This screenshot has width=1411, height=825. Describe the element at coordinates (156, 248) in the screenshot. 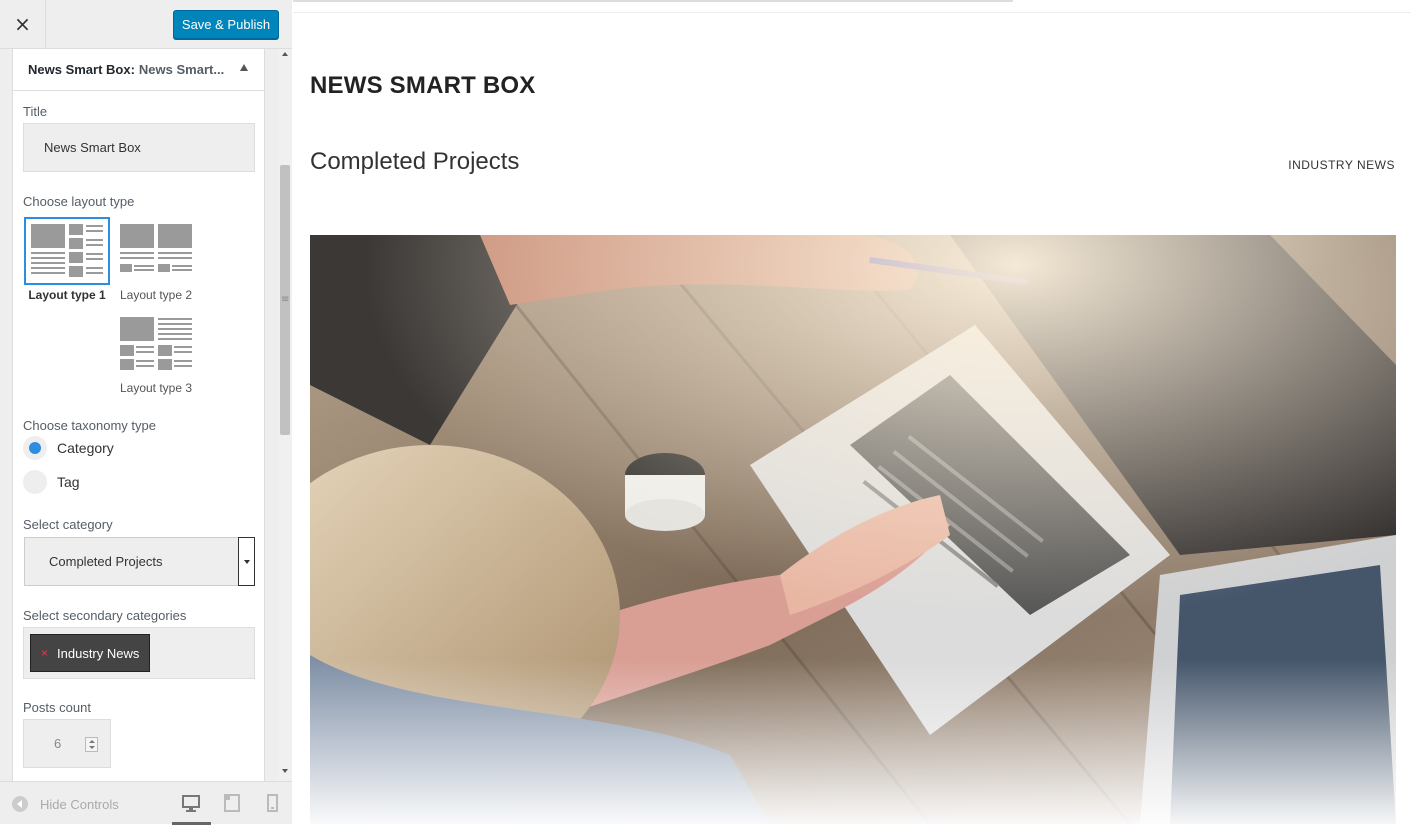

I see `layout-2-icon` at that location.